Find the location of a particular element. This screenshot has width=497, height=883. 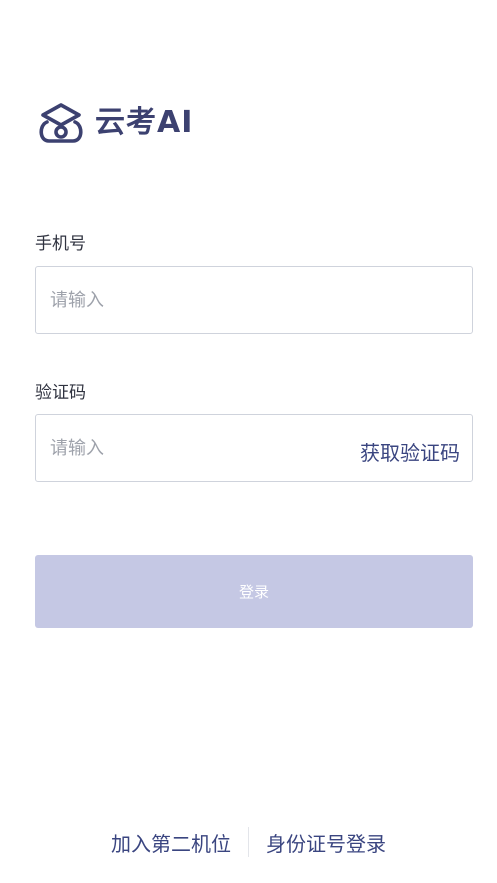

footer-links: 加入第二机位 身份证号登录 is located at coordinates (248, 842).